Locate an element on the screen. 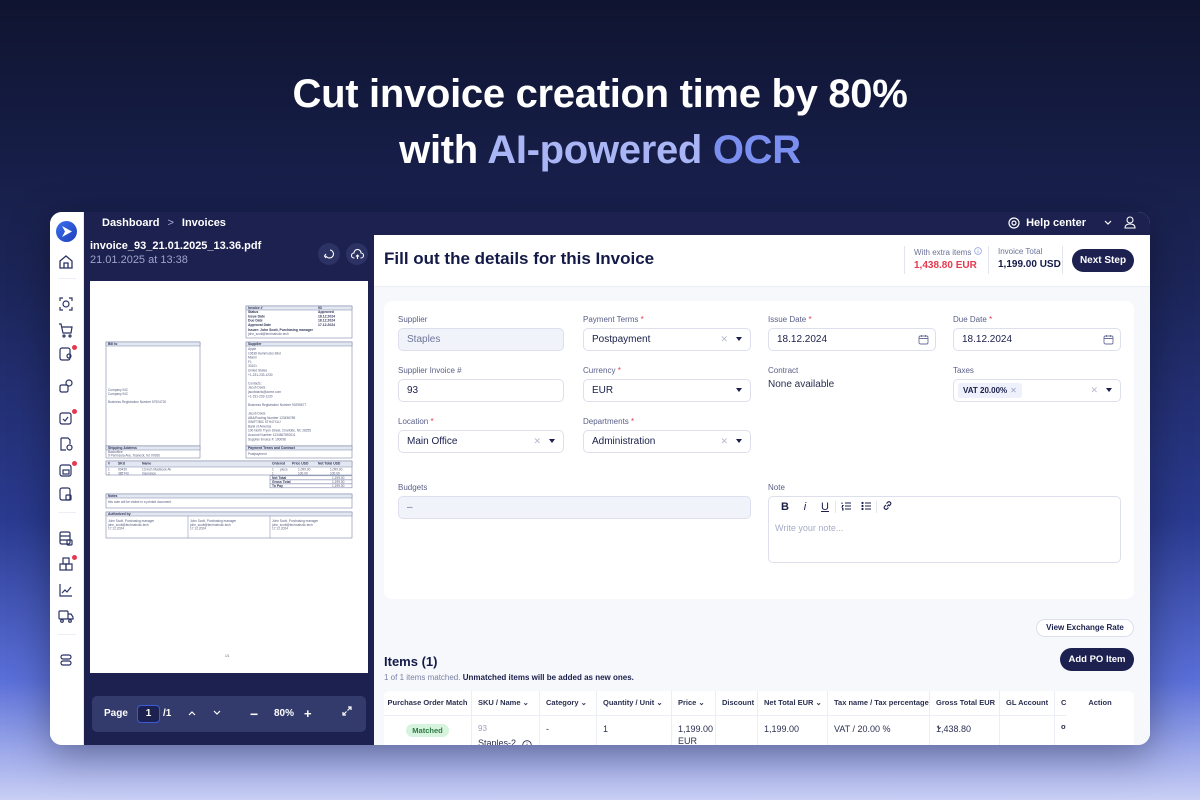  file-name: invoice_93_21.01.2025_13.36.pdf is located at coordinates (176, 246).